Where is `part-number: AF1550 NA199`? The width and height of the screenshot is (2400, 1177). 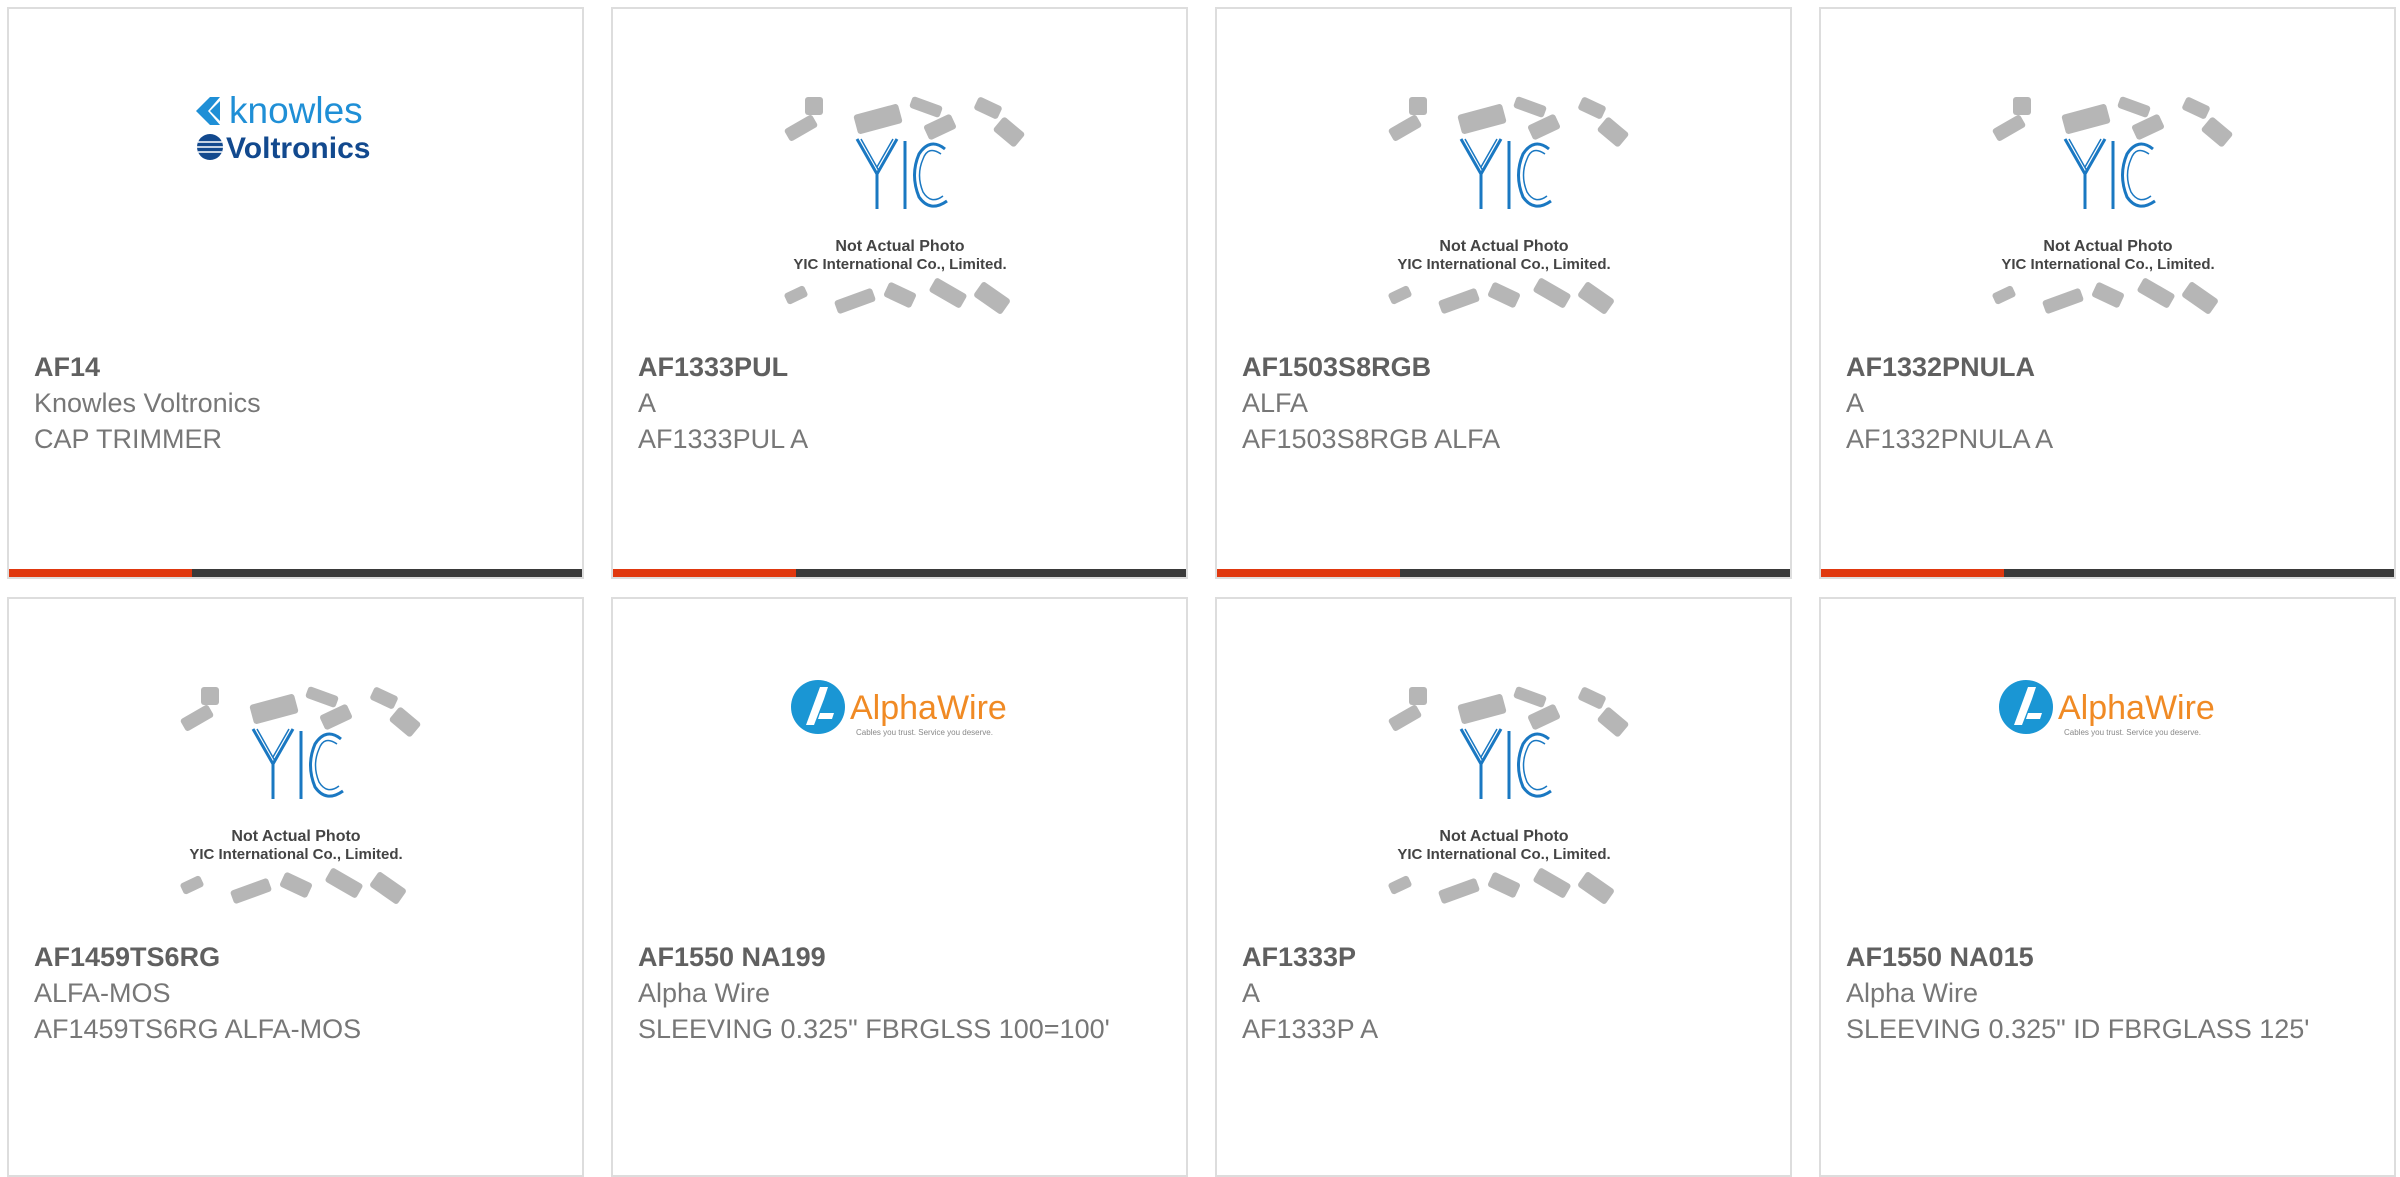
part-number: AF1550 NA199 is located at coordinates (902, 957).